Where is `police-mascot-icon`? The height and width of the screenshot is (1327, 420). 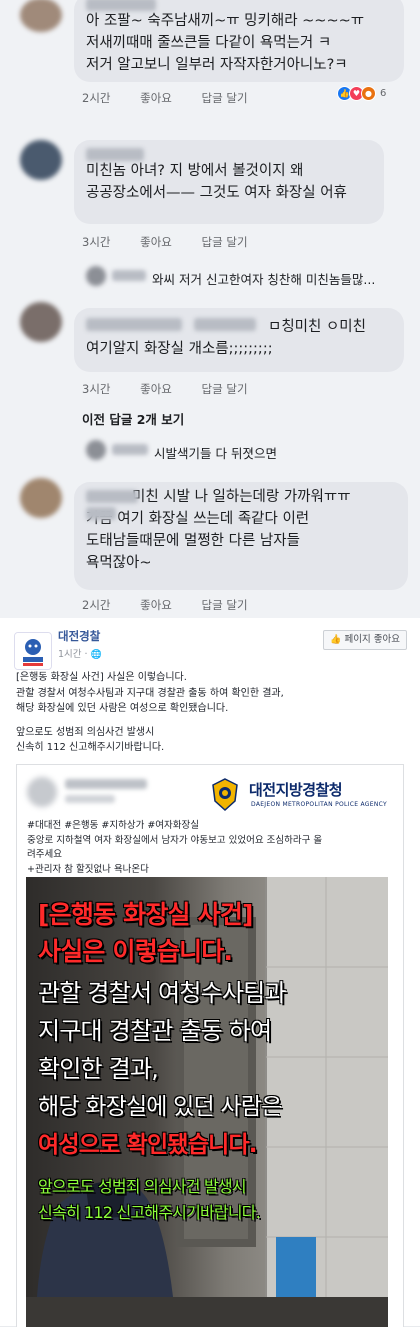 police-mascot-icon is located at coordinates (33, 651).